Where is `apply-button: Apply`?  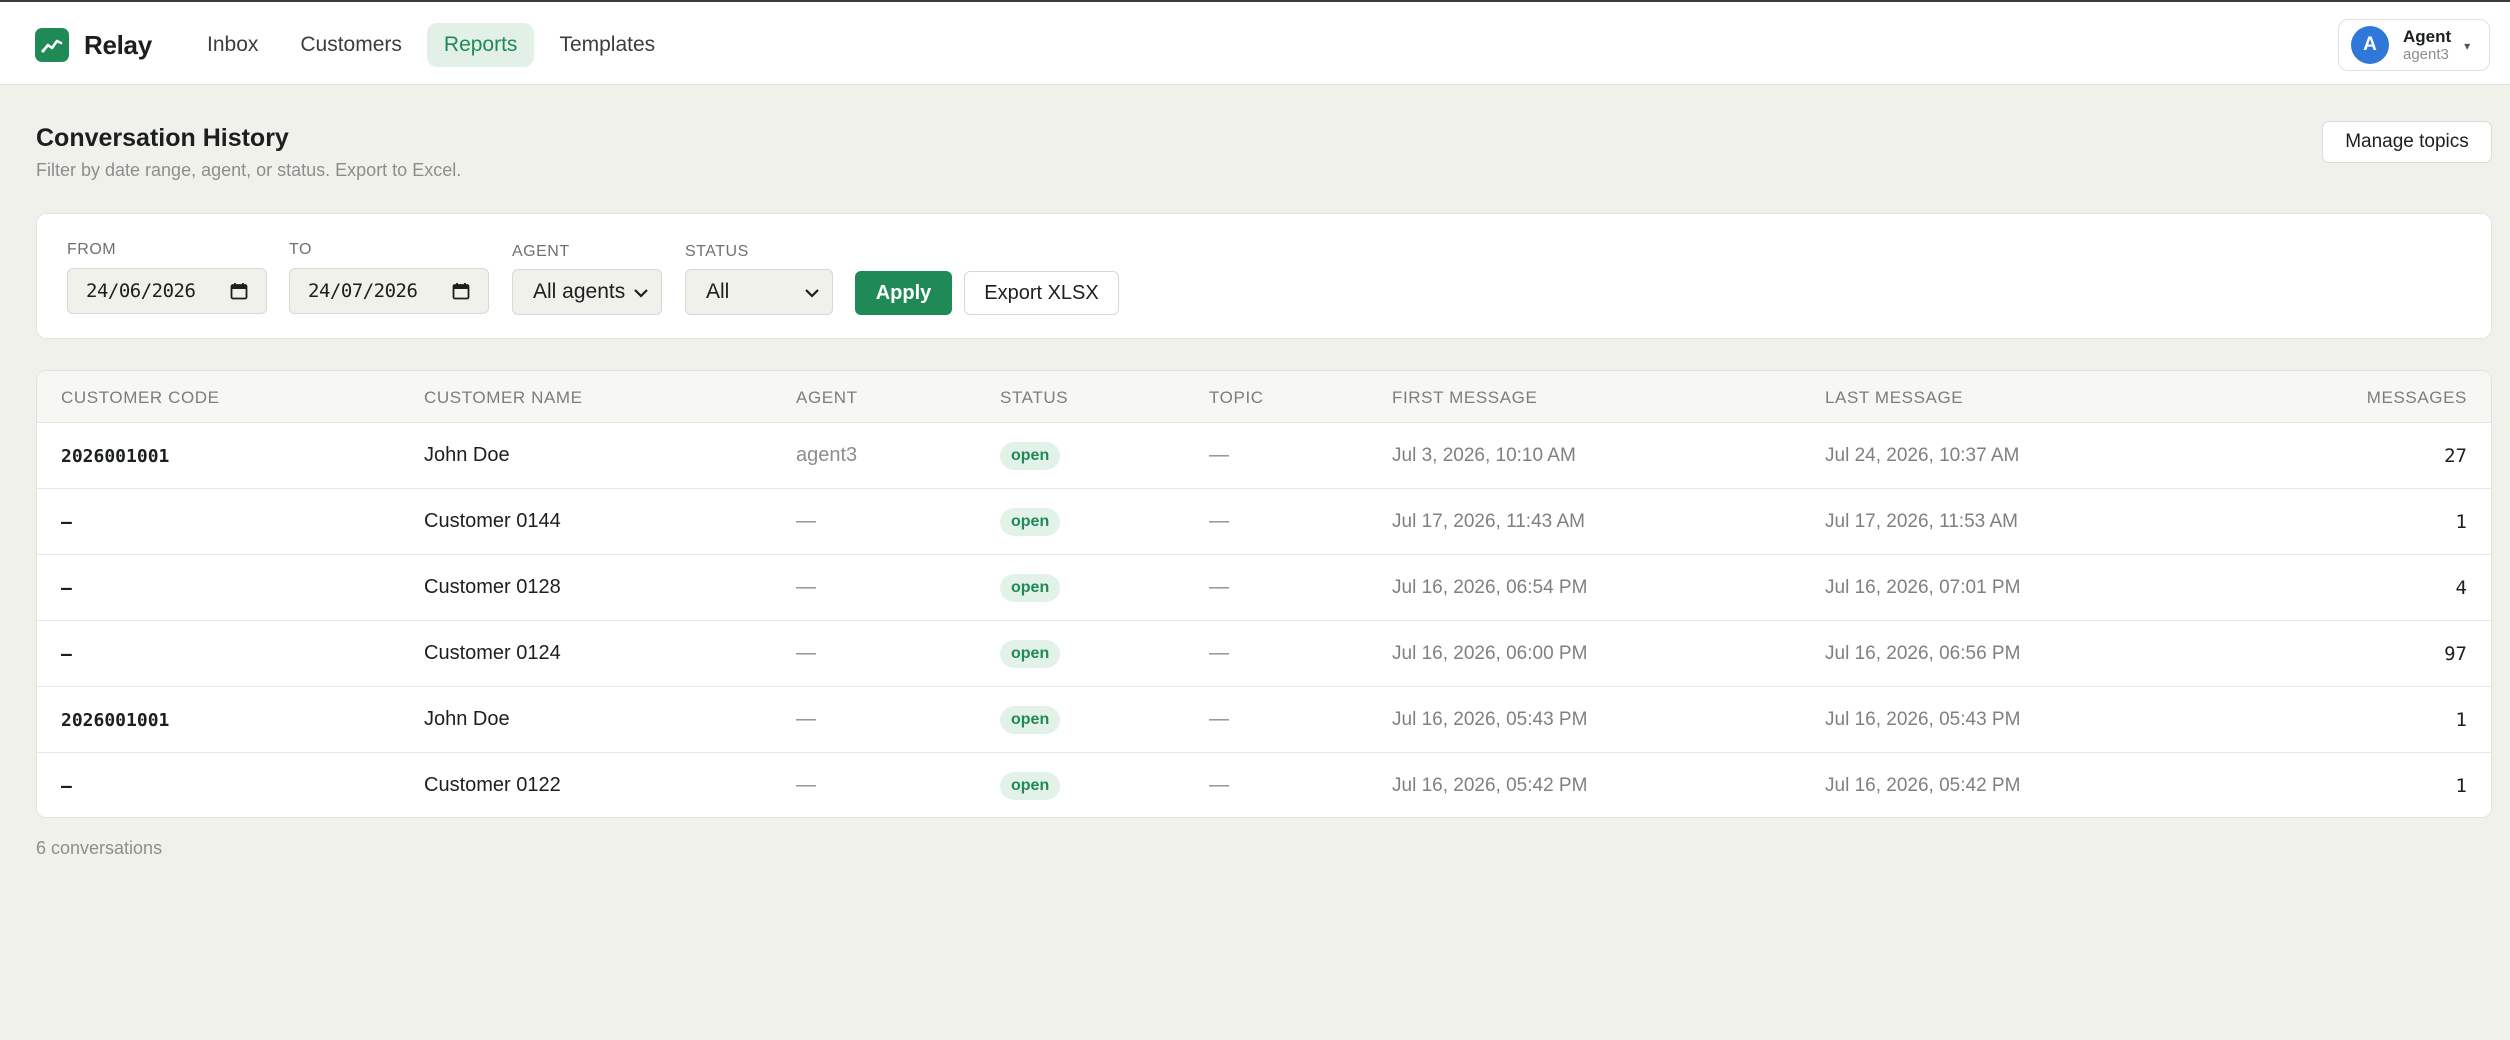 apply-button: Apply is located at coordinates (903, 293).